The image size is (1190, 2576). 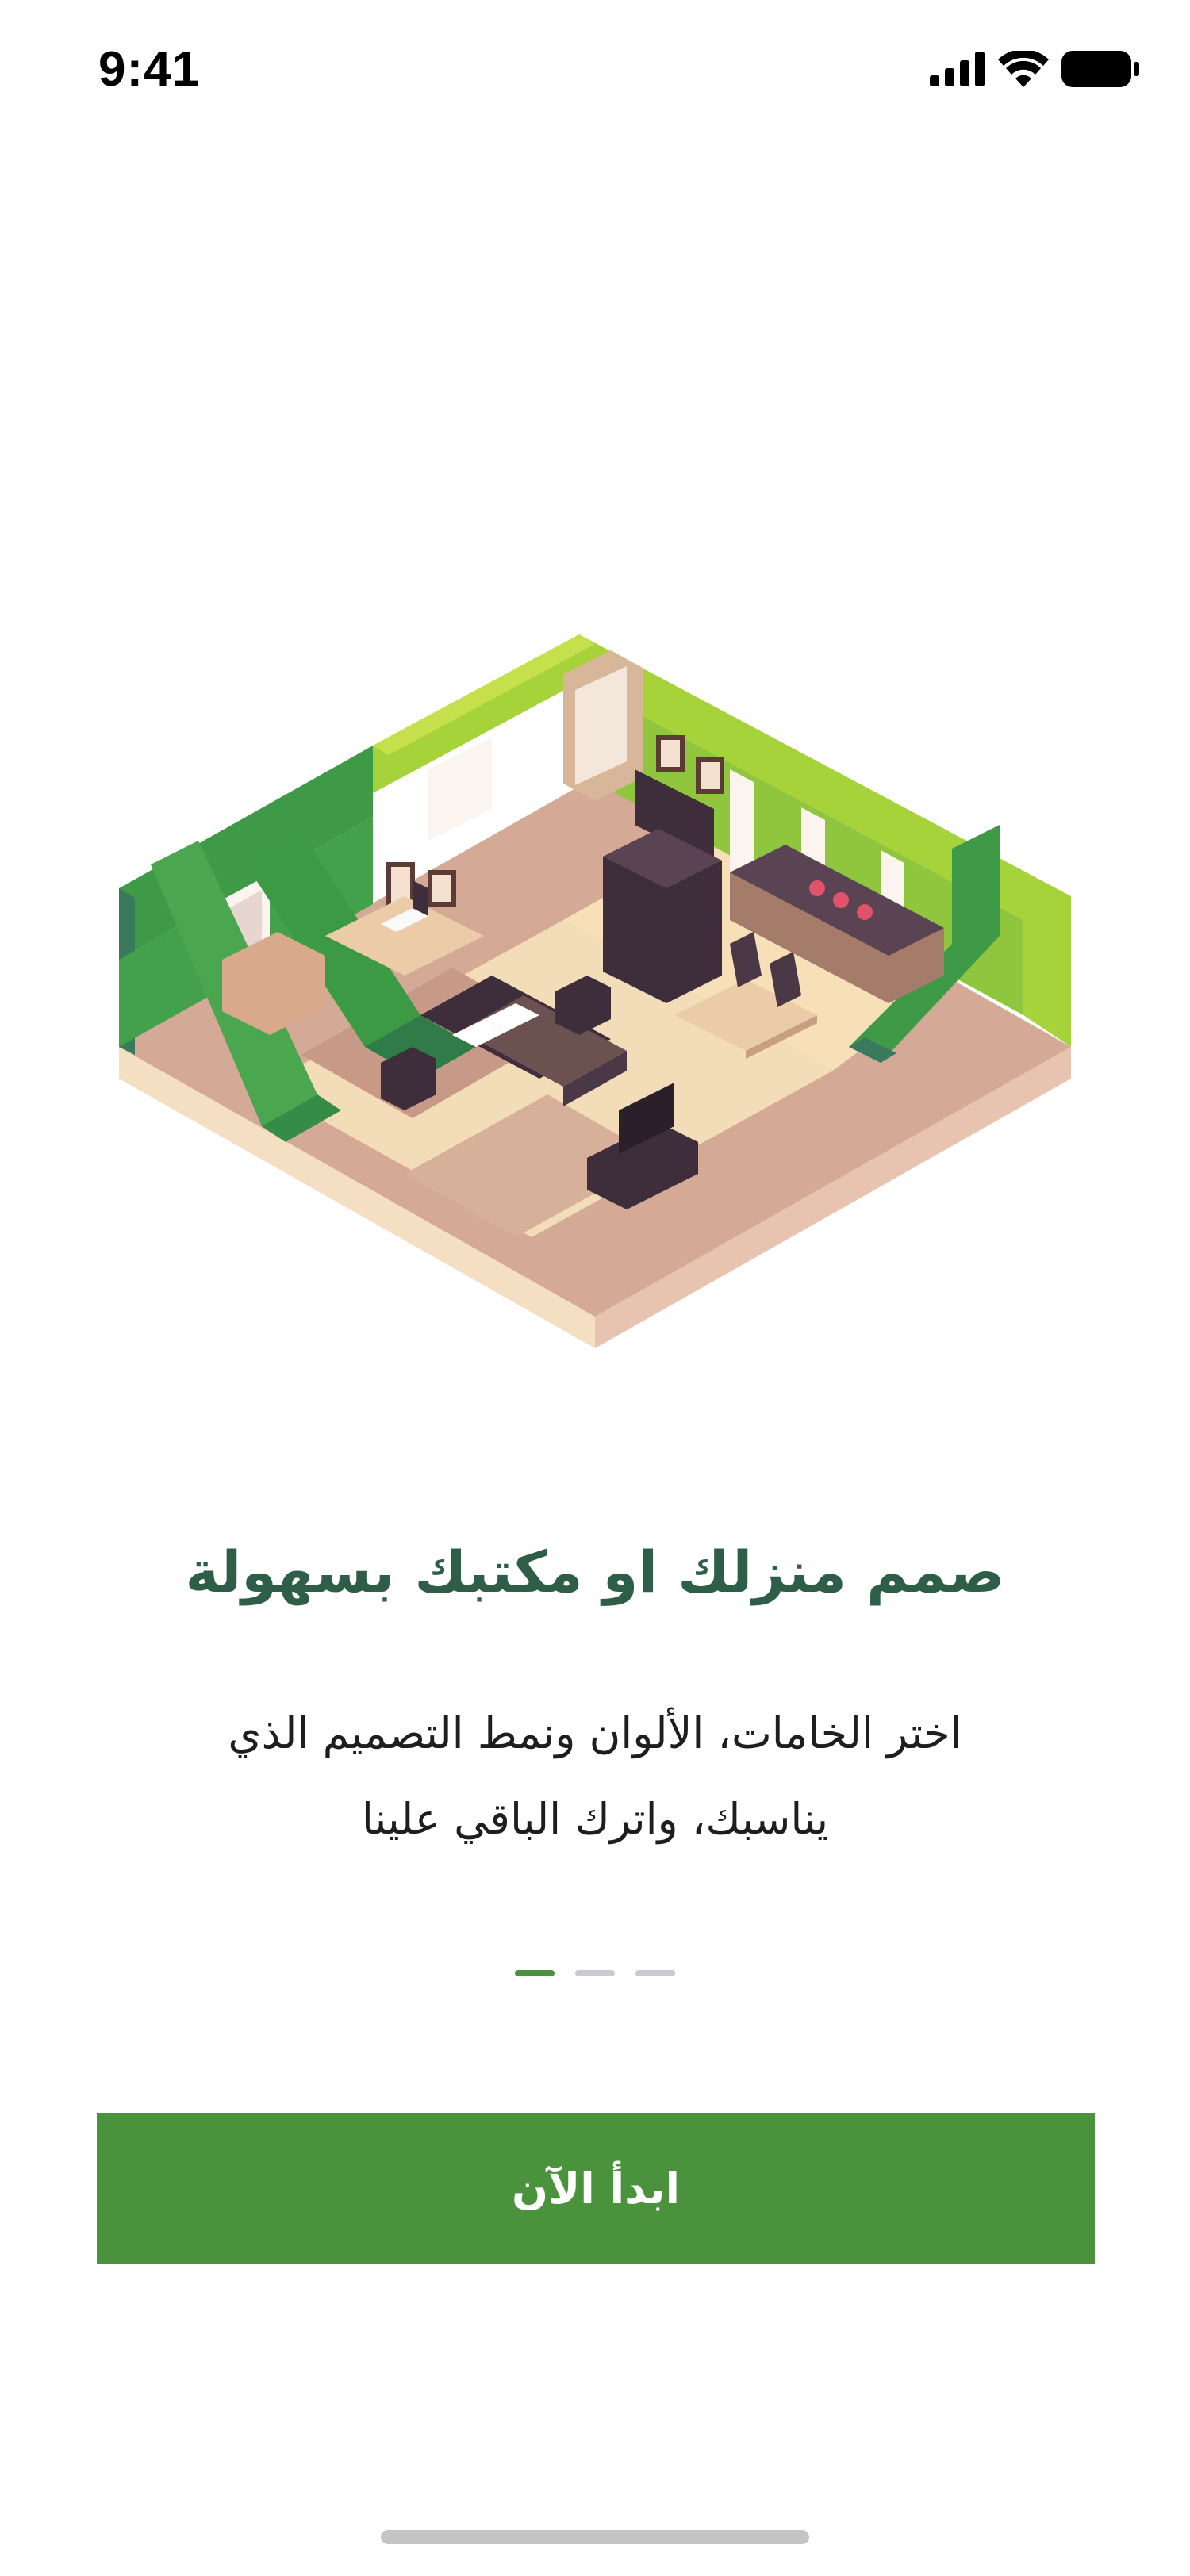 I want to click on home-indicator, so click(x=595, y=2537).